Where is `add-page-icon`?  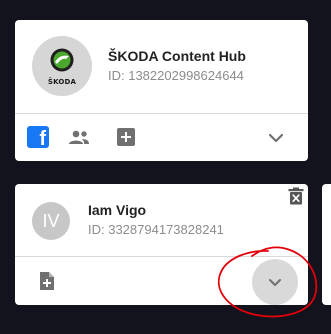 add-page-icon is located at coordinates (47, 281).